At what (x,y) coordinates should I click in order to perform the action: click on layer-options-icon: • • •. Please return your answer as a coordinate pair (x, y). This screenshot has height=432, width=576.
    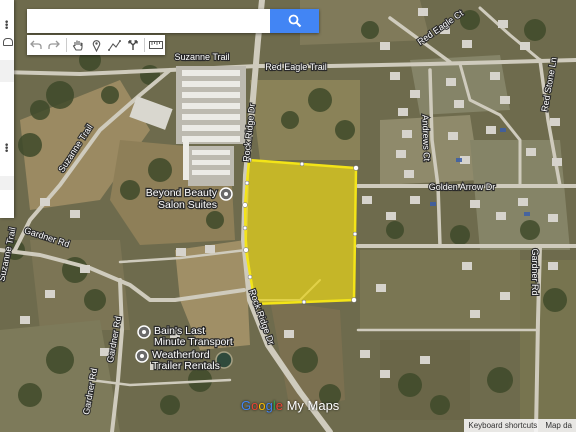
    Looking at the image, I should click on (6, 149).